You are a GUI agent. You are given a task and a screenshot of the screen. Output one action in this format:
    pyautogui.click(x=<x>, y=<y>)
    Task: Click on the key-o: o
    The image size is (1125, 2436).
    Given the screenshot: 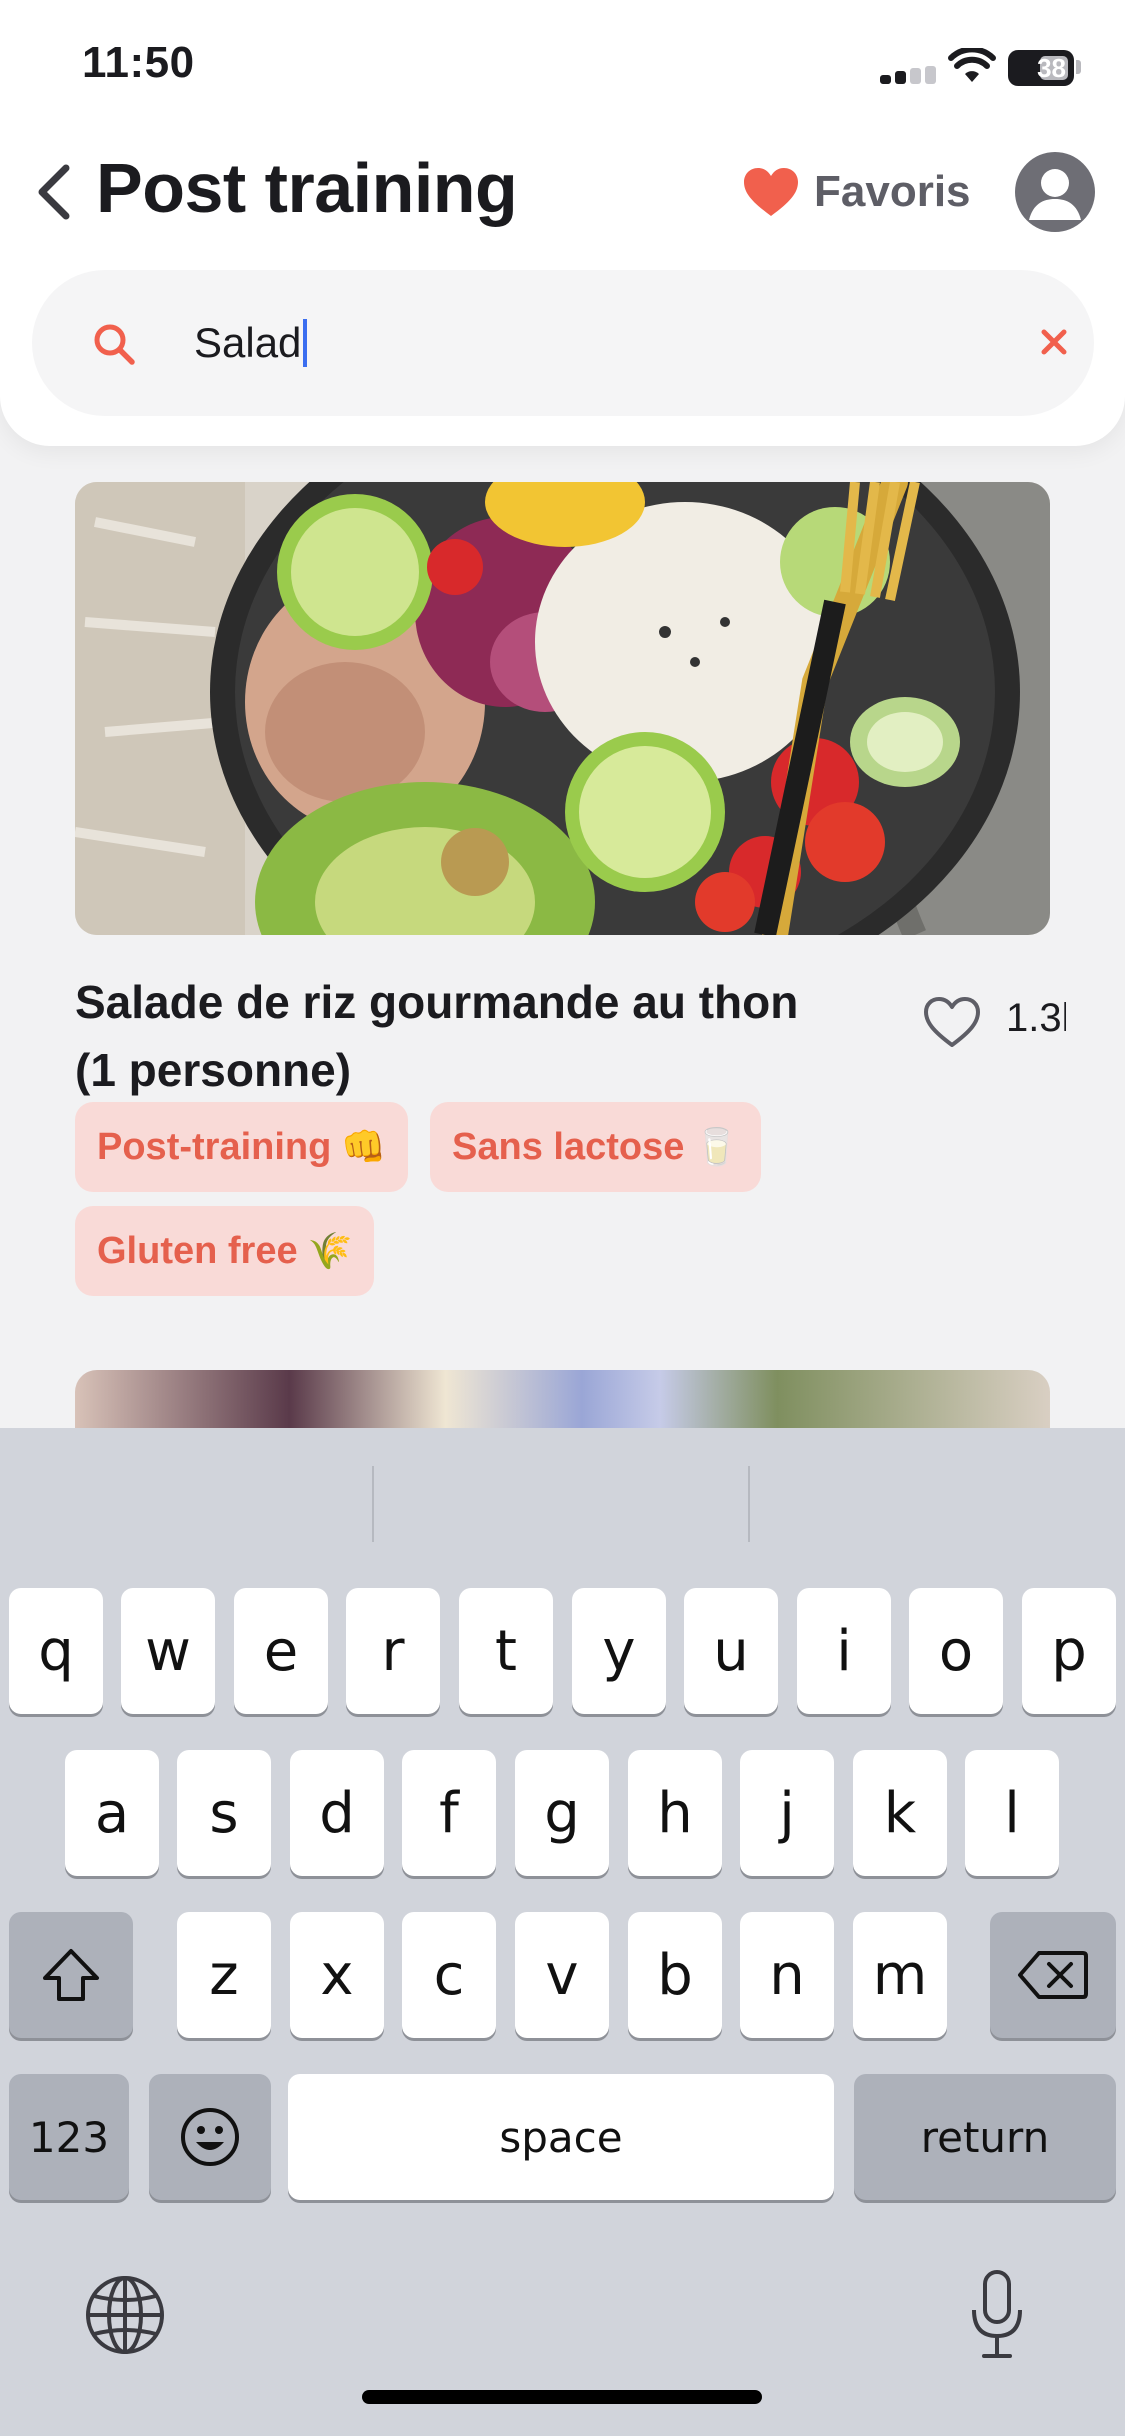 What is the action you would take?
    pyautogui.click(x=956, y=1651)
    